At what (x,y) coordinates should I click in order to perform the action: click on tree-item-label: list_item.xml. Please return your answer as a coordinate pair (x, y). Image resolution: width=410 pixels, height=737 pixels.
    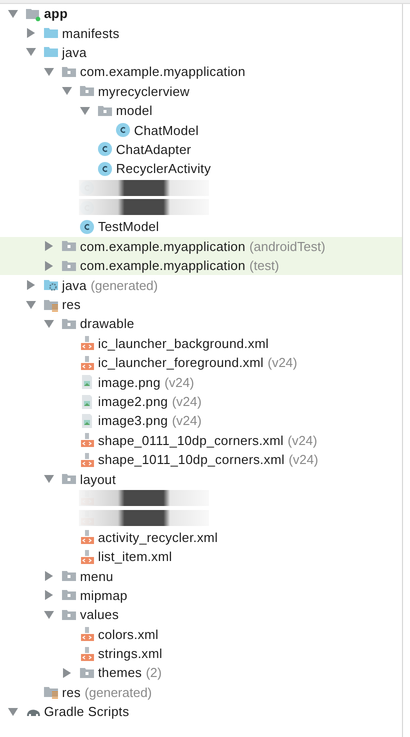
    Looking at the image, I should click on (135, 556).